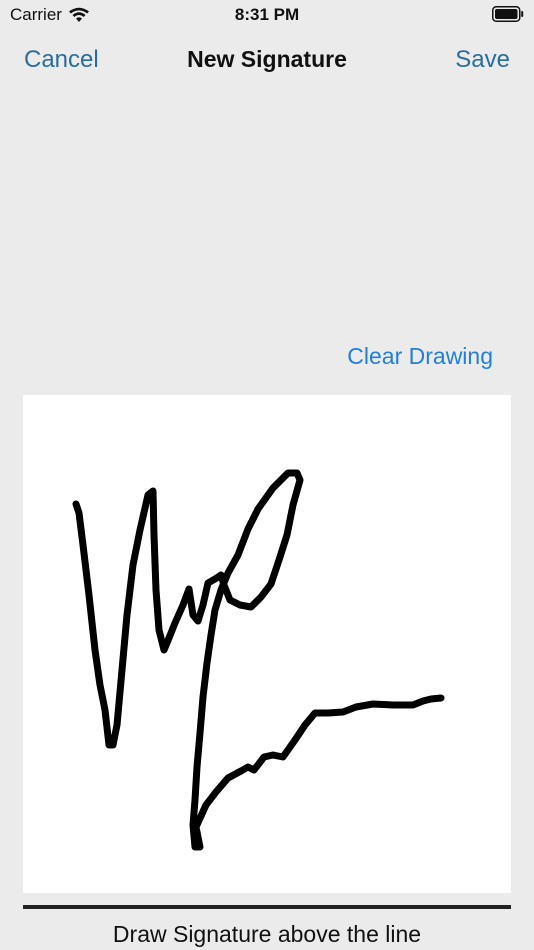 Image resolution: width=534 pixels, height=950 pixels. I want to click on battery-icon, so click(508, 14).